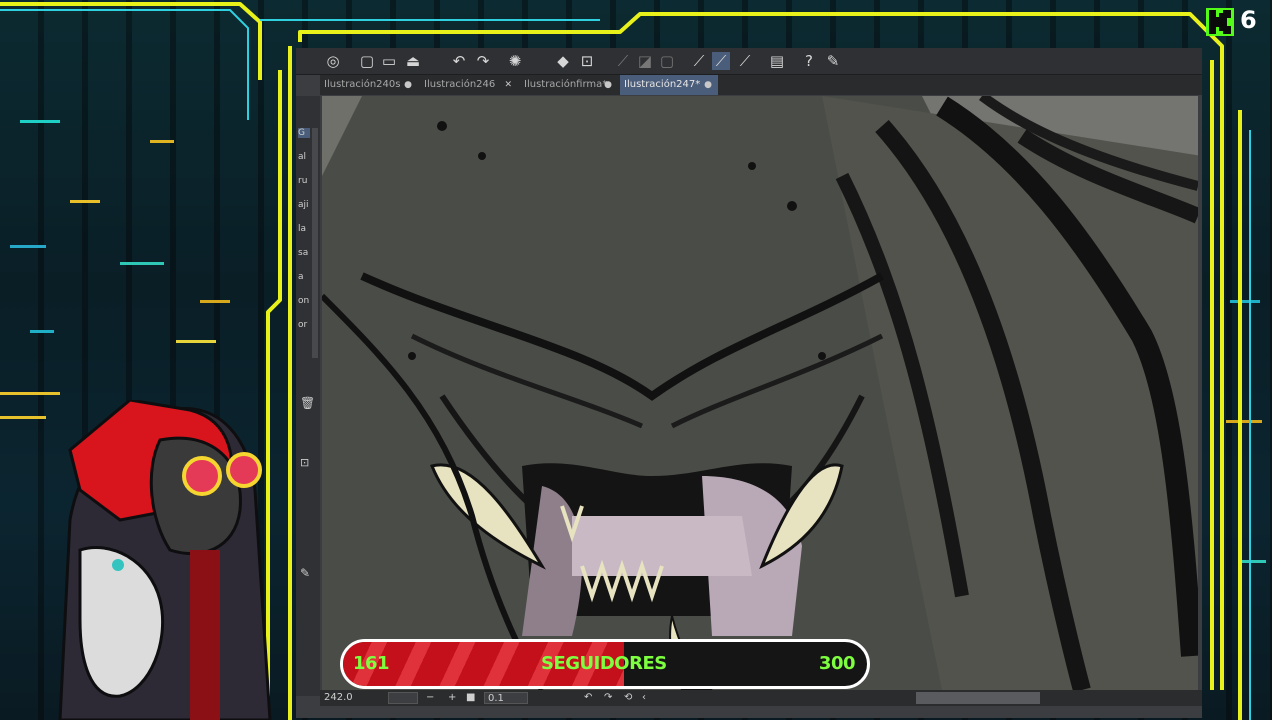  Describe the element at coordinates (165, 560) in the screenshot. I see `streamer-avatar-character` at that location.